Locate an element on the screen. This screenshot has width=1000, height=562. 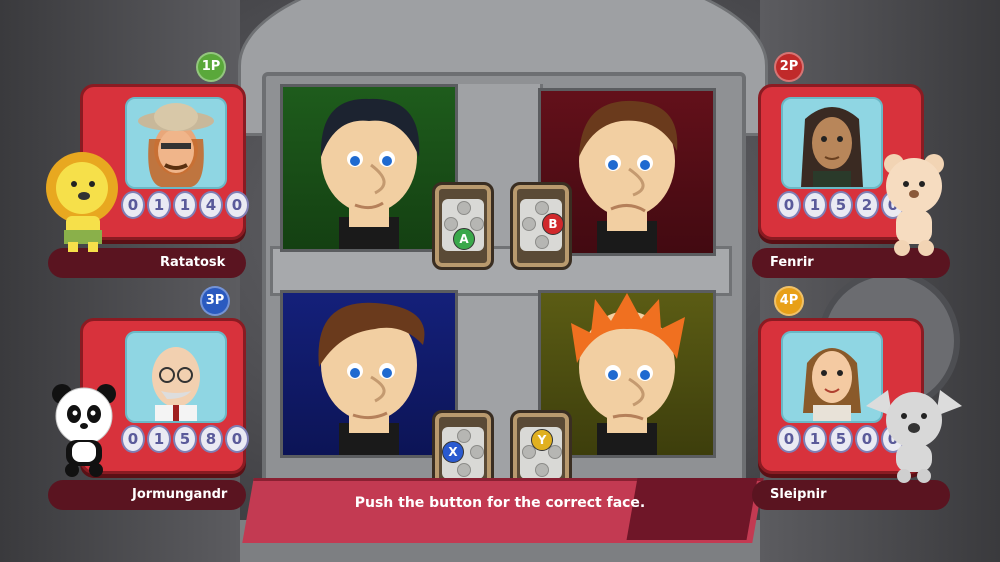
a-button-icon: A is located at coordinates (464, 239).